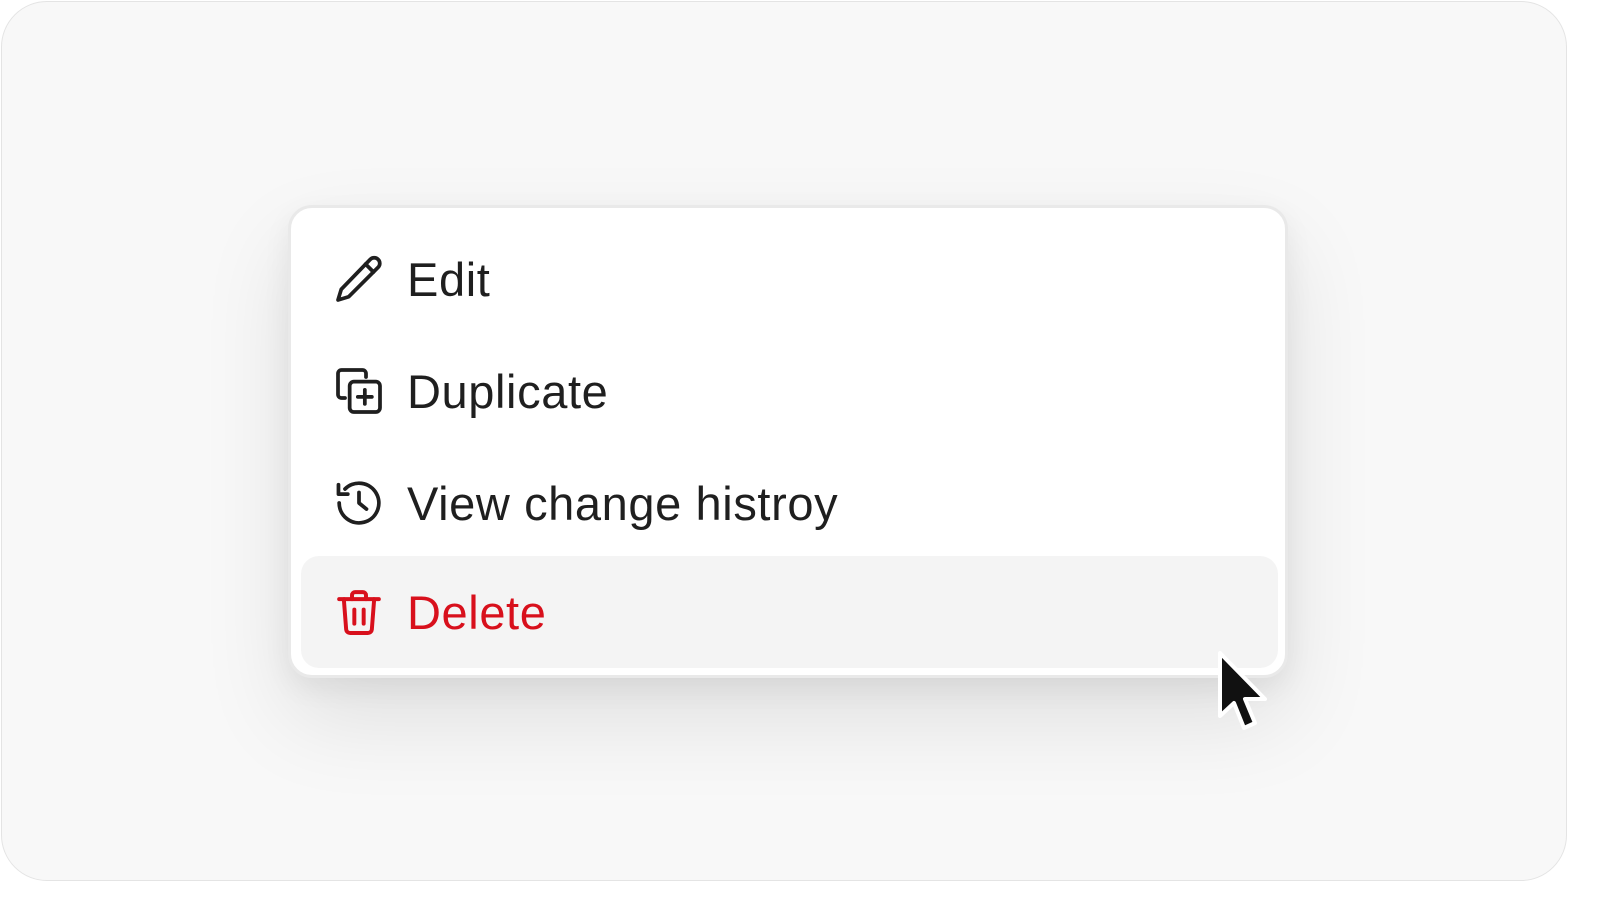  I want to click on menu-item-label: View change histroy, so click(623, 503).